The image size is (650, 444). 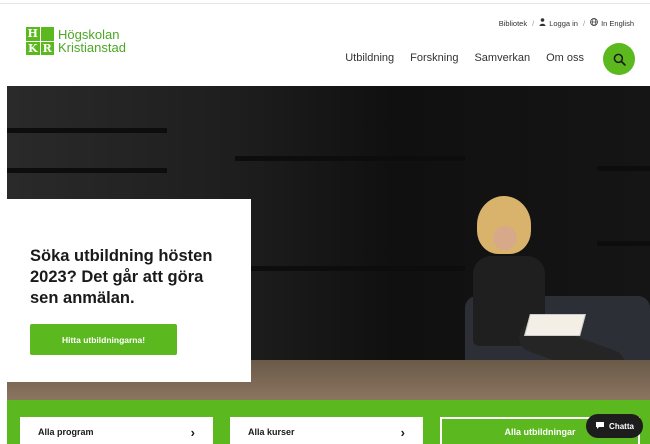 I want to click on search-icon, so click(x=619, y=59).